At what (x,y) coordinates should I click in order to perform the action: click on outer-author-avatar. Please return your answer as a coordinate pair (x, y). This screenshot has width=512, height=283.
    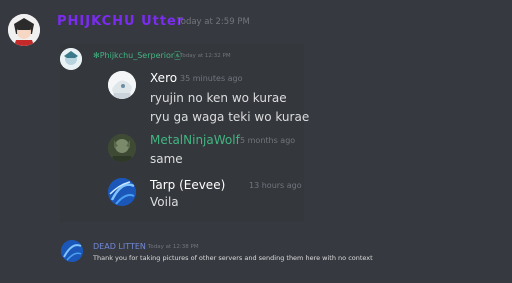
    Looking at the image, I should click on (24, 30).